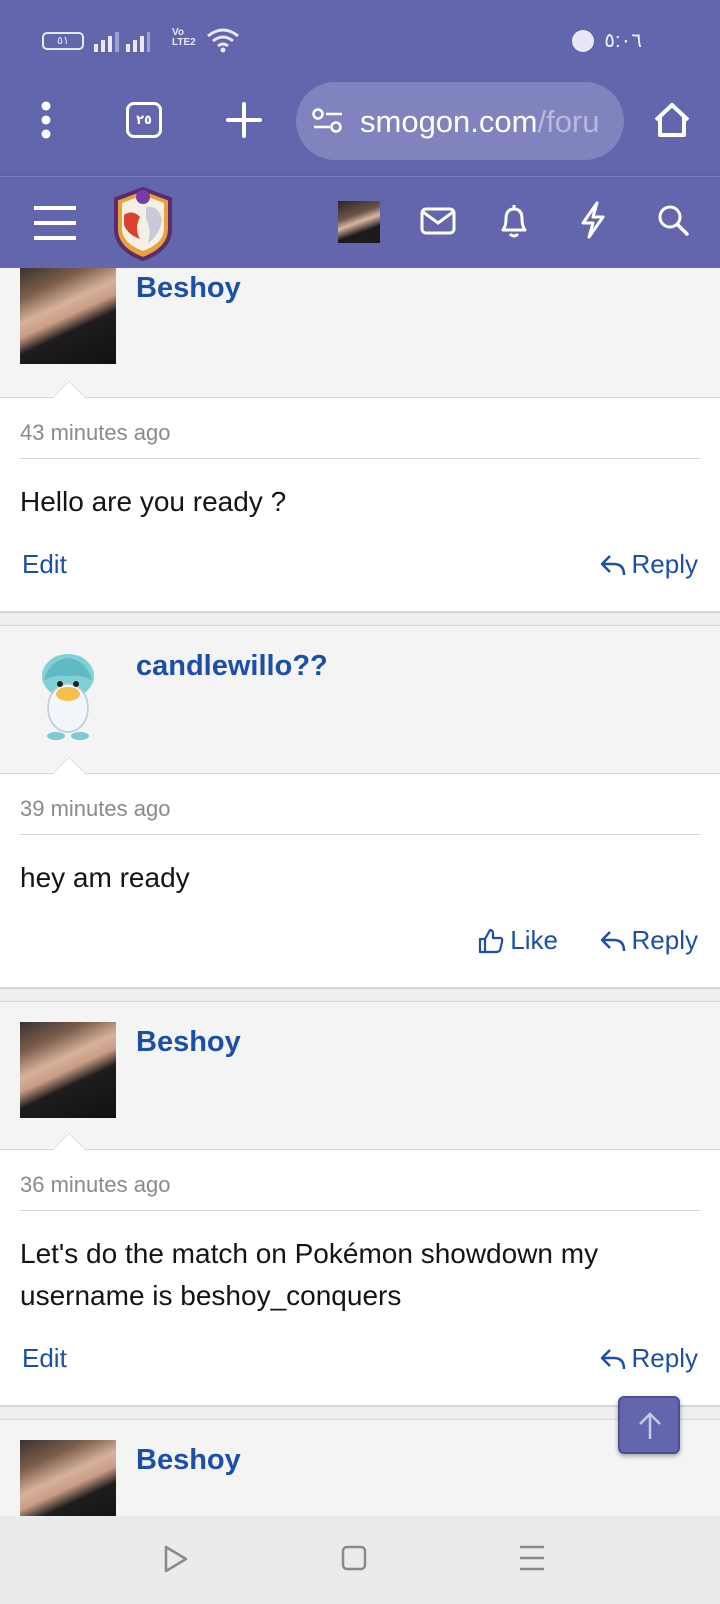 The image size is (720, 1604). What do you see at coordinates (449, 121) in the screenshot?
I see `url-domain: smogon.com` at bounding box center [449, 121].